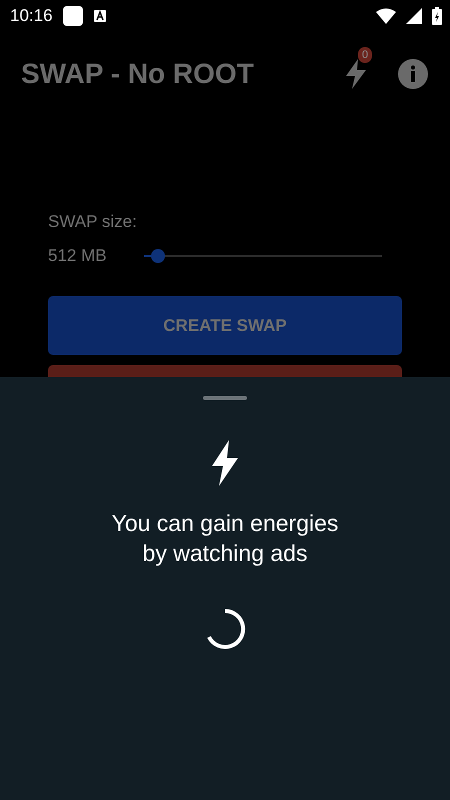 The height and width of the screenshot is (800, 450). Describe the element at coordinates (225, 325) in the screenshot. I see `create-swap-button: CREATE SWAP` at that location.